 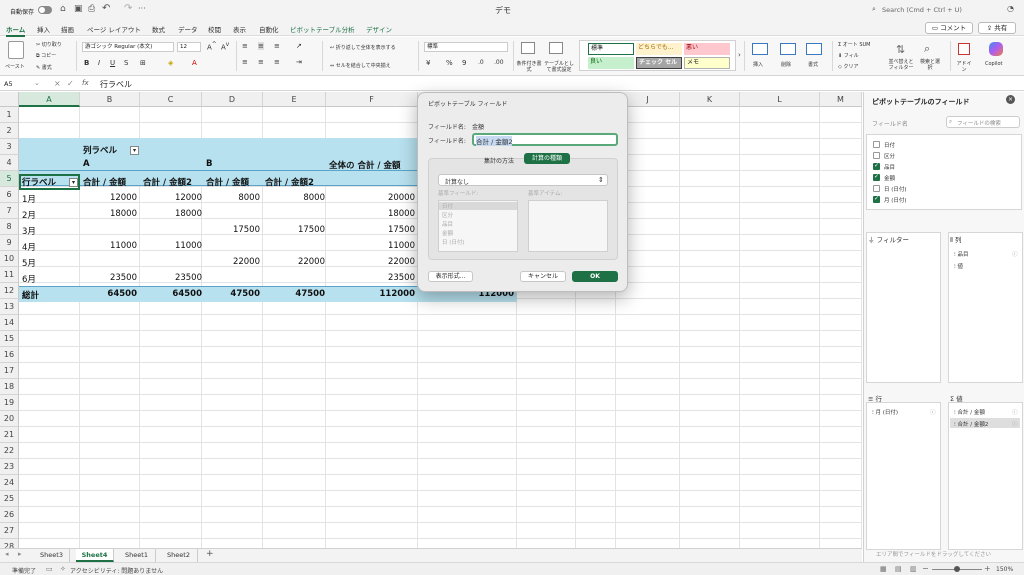 I want to click on find-icon: ⌕, so click(x=927, y=49).